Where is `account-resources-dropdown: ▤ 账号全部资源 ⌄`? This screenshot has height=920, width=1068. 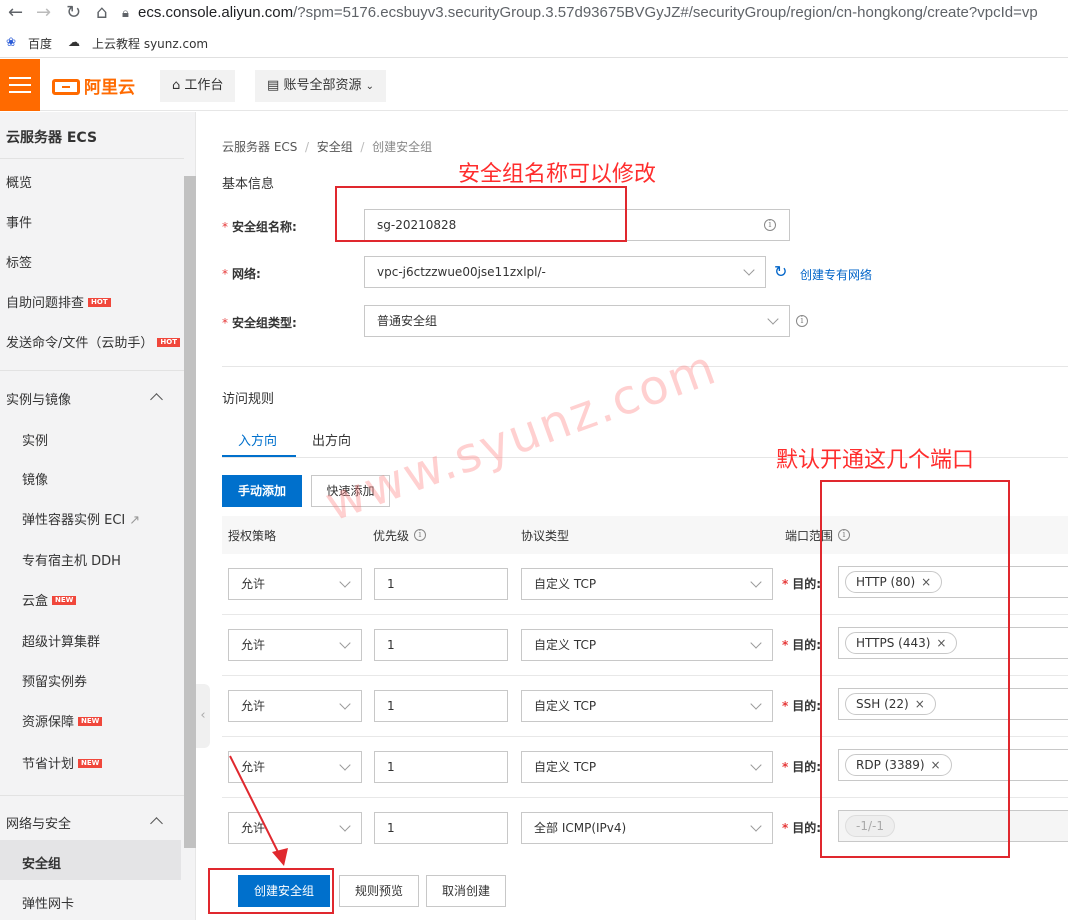
account-resources-dropdown: ▤ 账号全部资源 ⌄ is located at coordinates (320, 86).